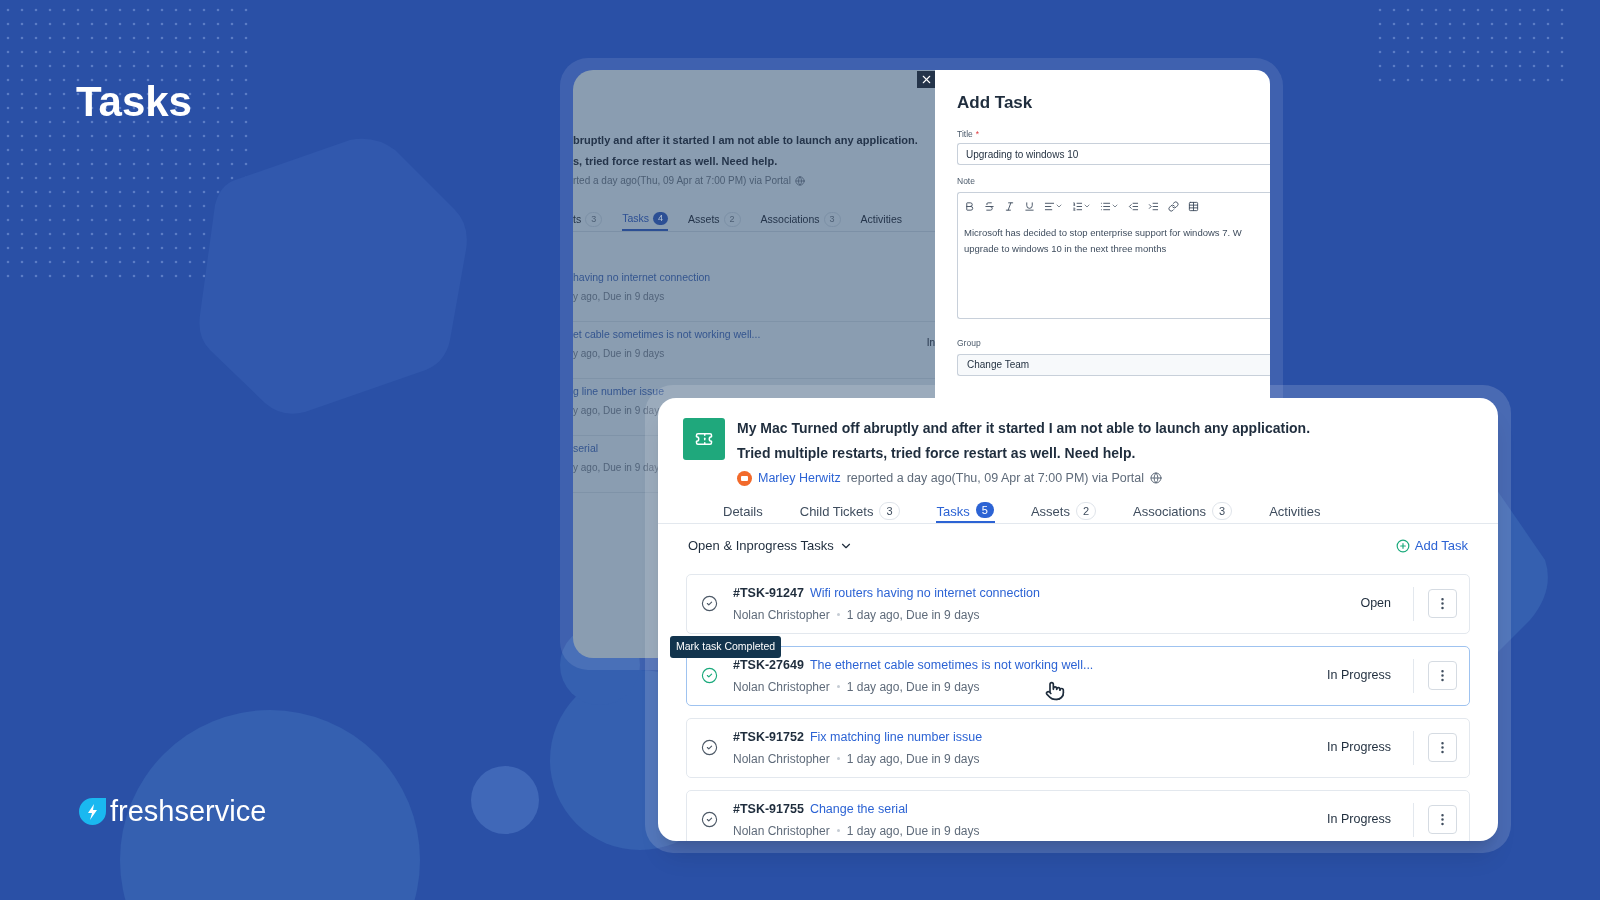  I want to click on task-card: #TSK-91755 Change the serial Nolan Christopher 1 day ago, Due in 9 days In Progress, so click(1078, 815).